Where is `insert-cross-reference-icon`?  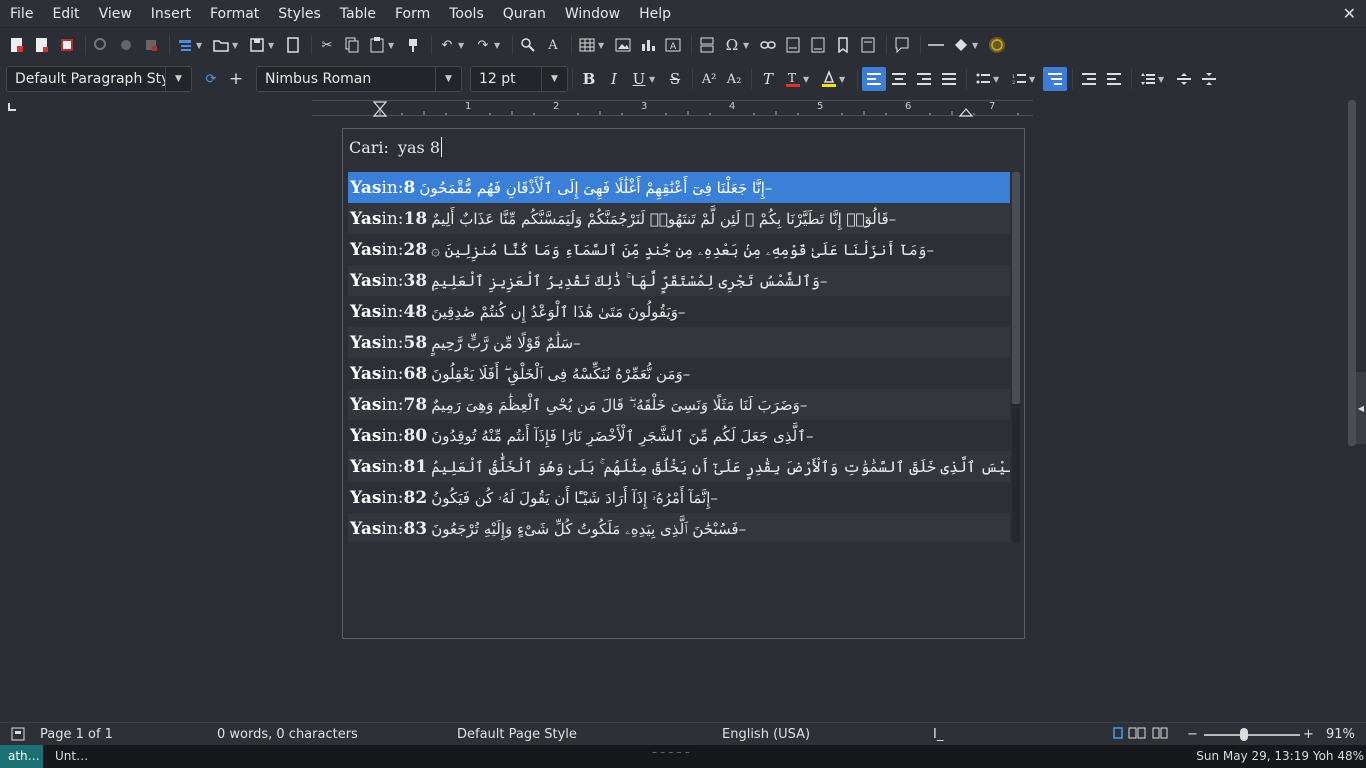 insert-cross-reference-icon is located at coordinates (868, 45).